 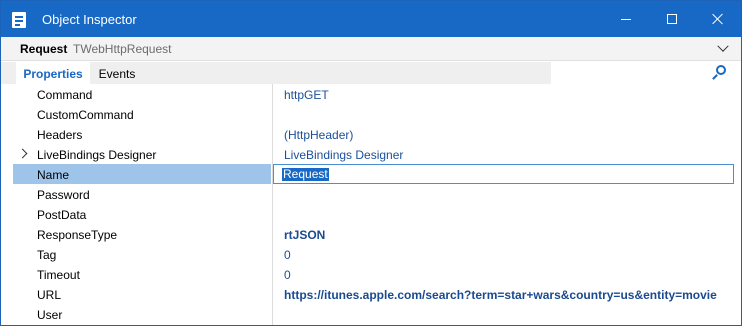 What do you see at coordinates (50, 315) in the screenshot?
I see `property-name: User` at bounding box center [50, 315].